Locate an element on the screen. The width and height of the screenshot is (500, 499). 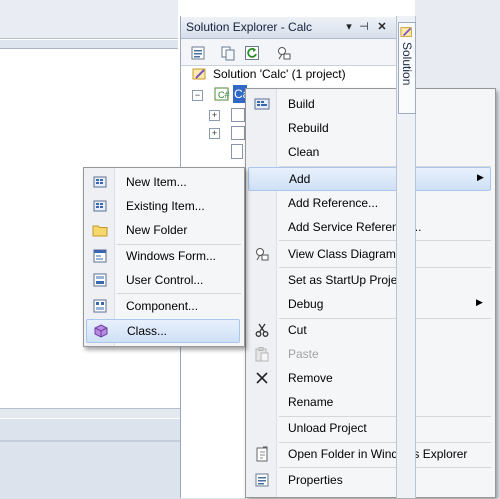
editor-tab-strip is located at coordinates (89, 44).